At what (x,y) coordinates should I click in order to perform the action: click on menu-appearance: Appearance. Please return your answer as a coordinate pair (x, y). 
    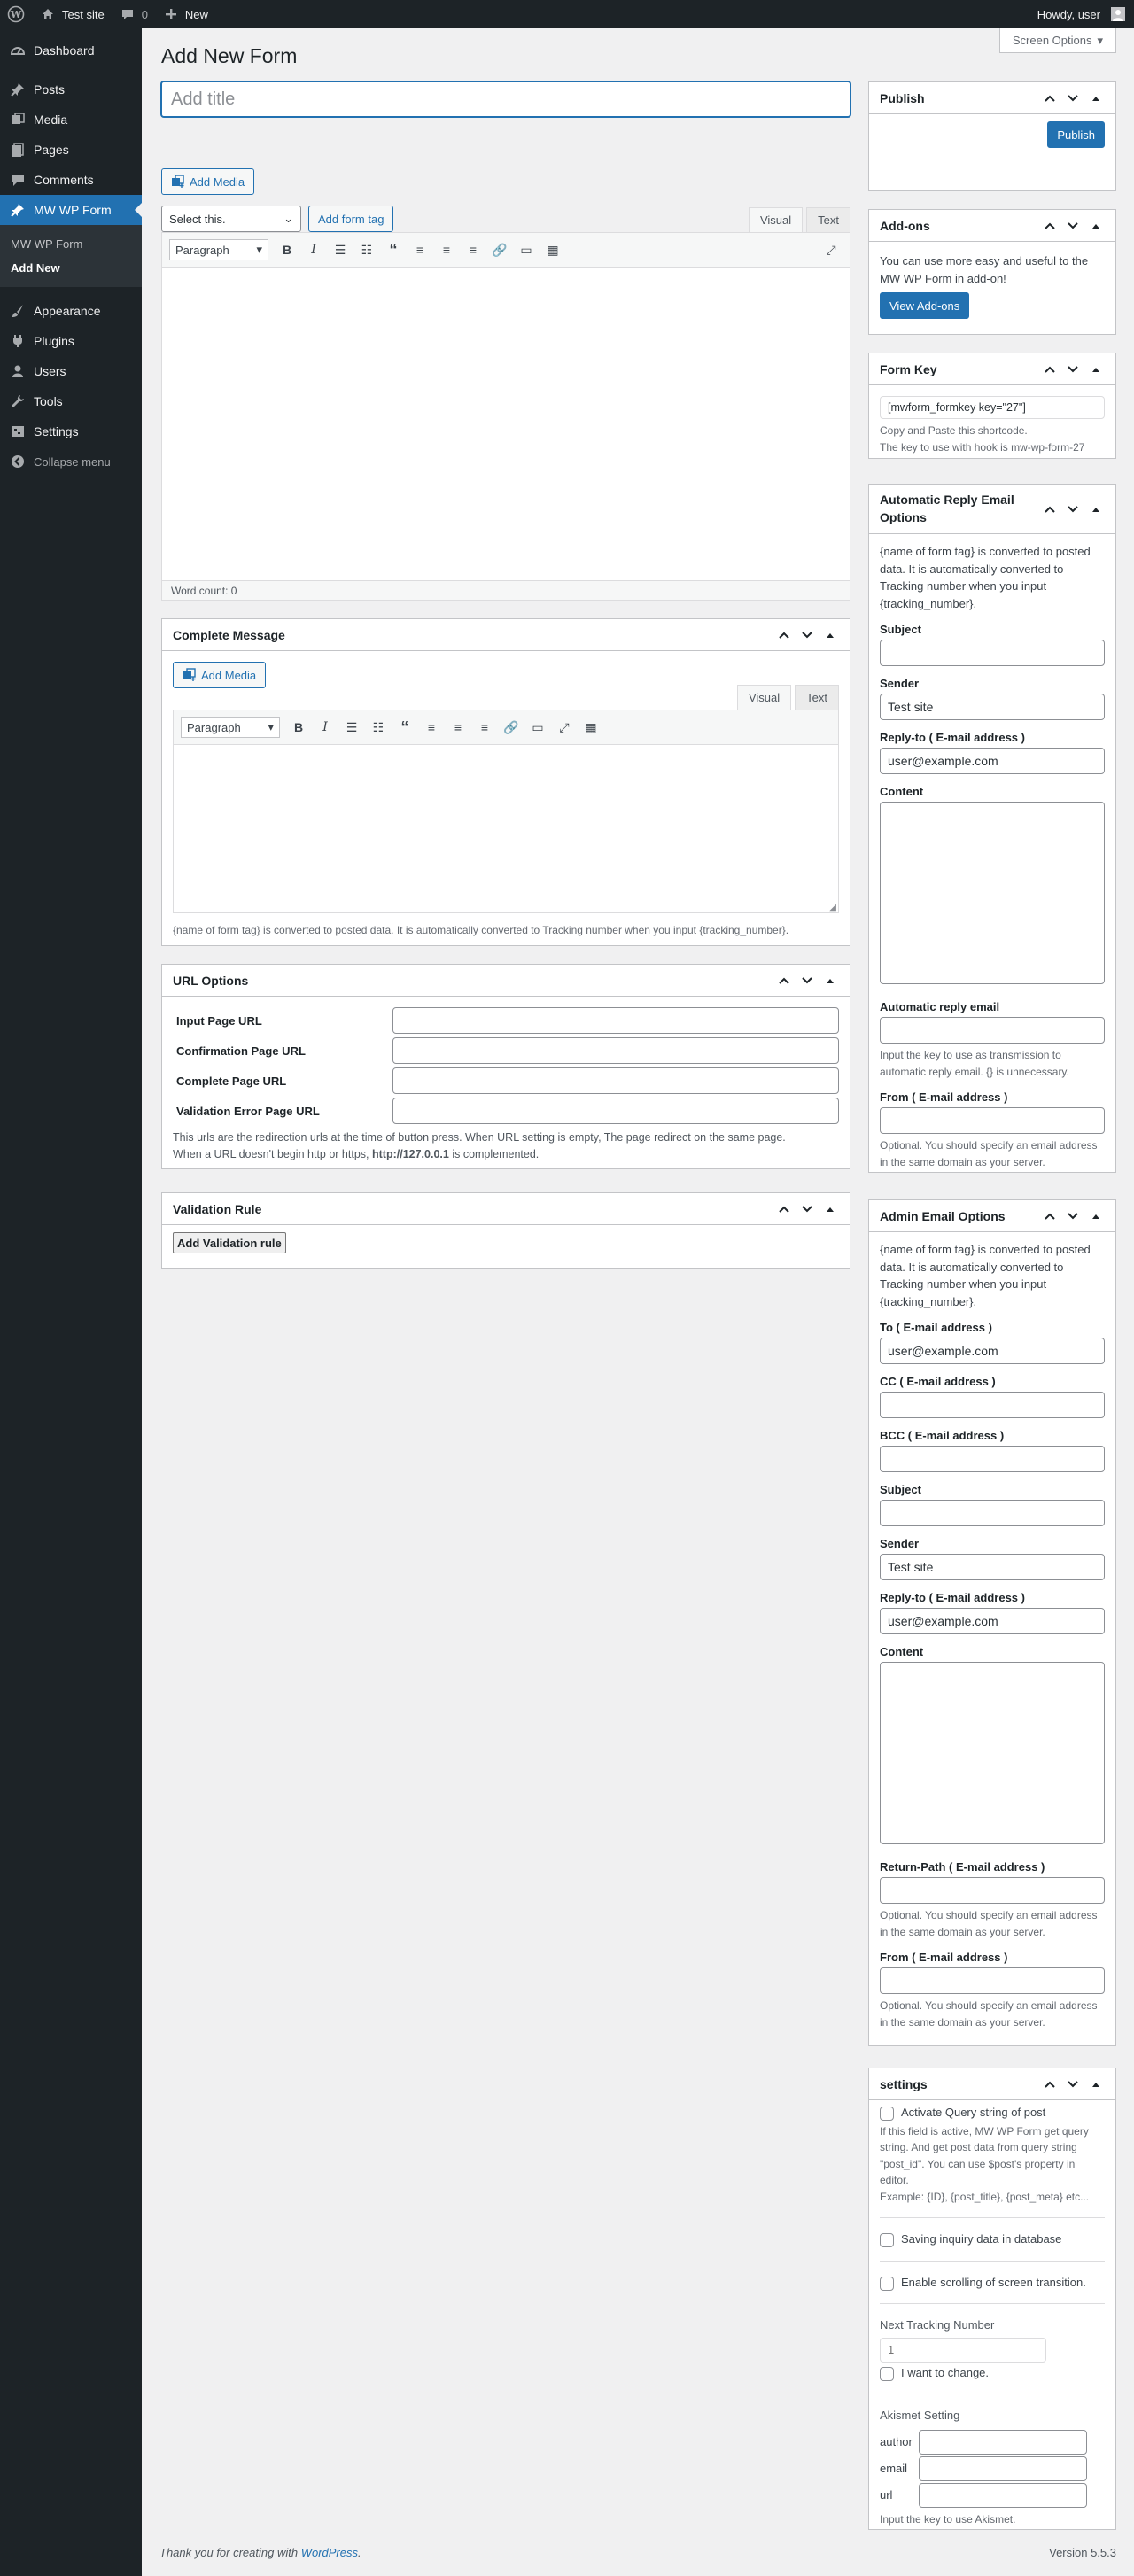
    Looking at the image, I should click on (71, 311).